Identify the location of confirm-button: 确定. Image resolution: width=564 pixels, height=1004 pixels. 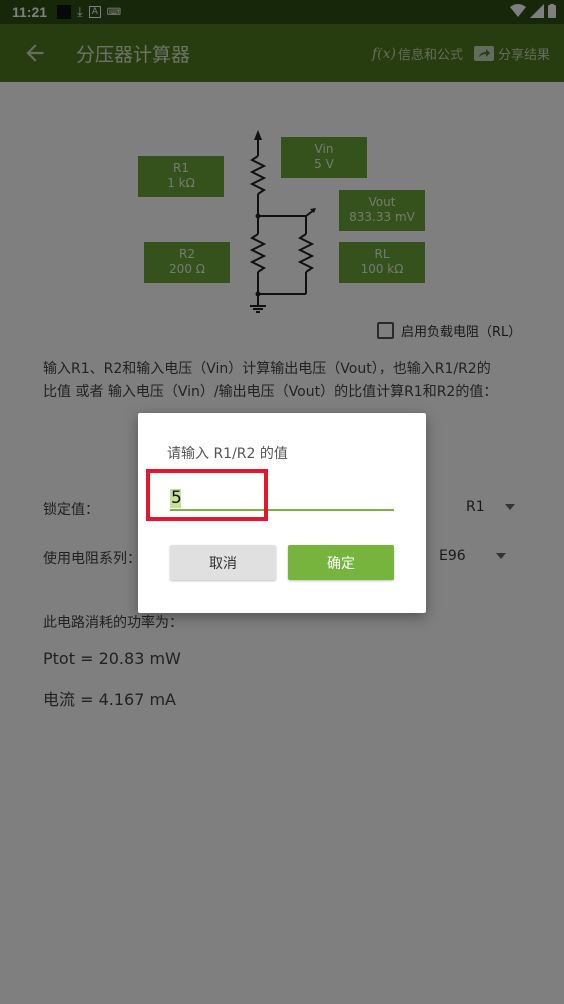
(341, 562).